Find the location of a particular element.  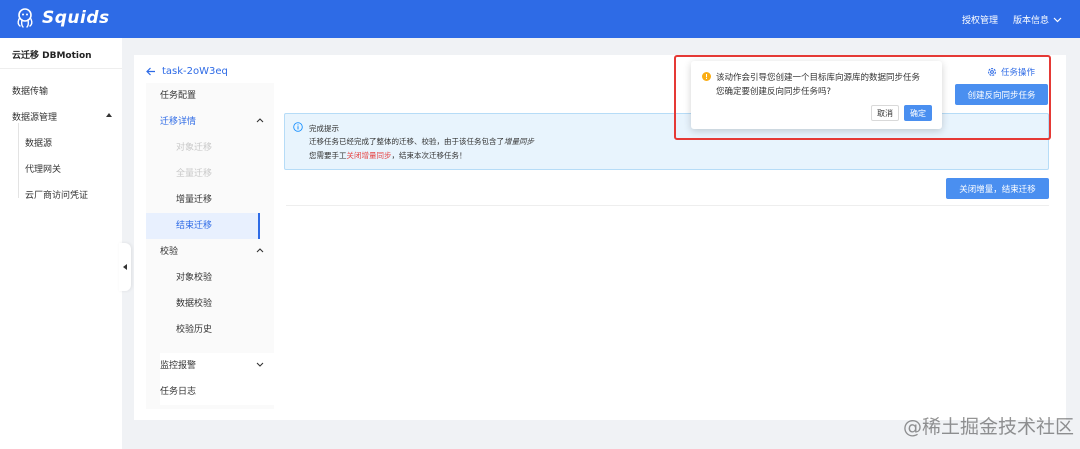

task-operations-link: 任务操作 is located at coordinates (1011, 72).